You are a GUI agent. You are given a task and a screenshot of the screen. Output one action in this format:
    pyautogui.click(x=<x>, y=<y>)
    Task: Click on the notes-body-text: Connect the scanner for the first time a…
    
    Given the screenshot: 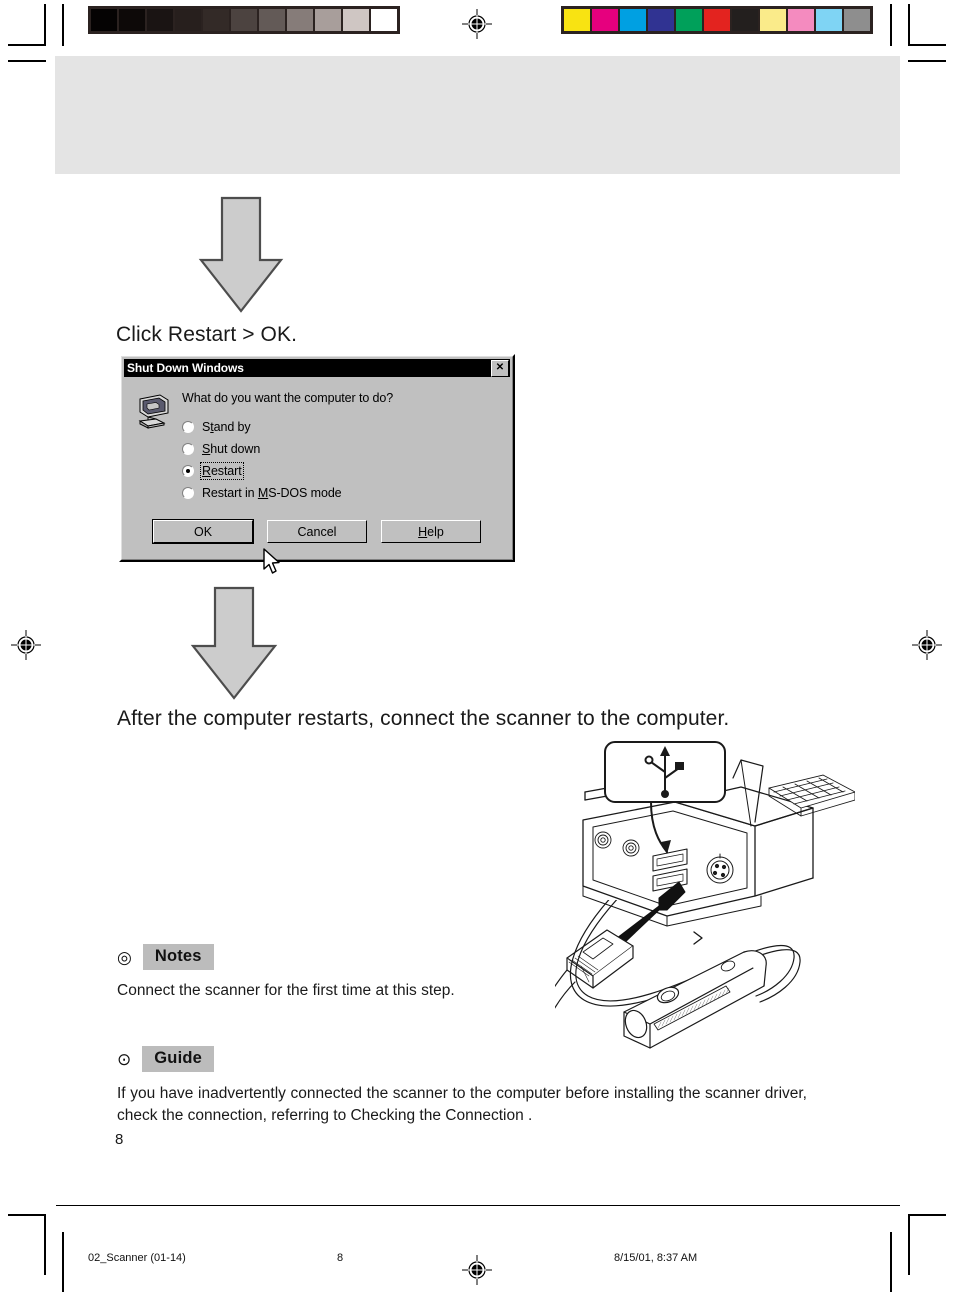 What is the action you would take?
    pyautogui.click(x=286, y=990)
    